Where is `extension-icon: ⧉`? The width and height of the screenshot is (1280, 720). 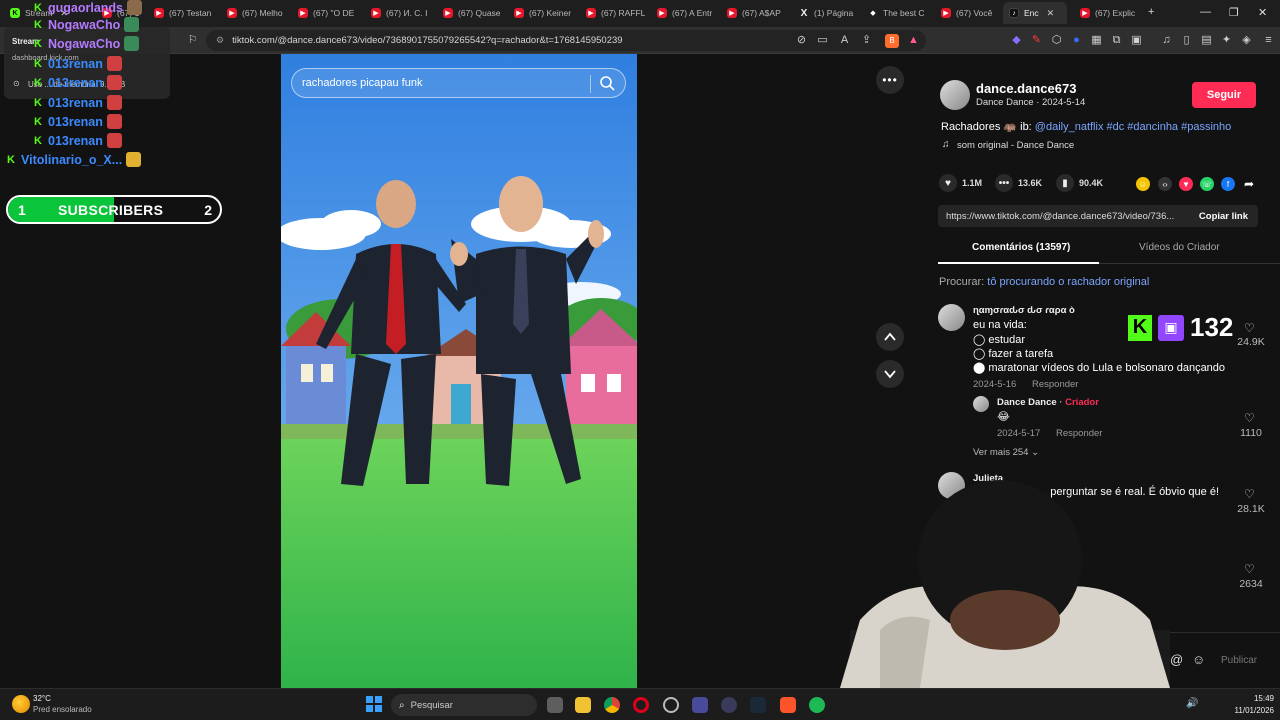 extension-icon: ⧉ is located at coordinates (1116, 40).